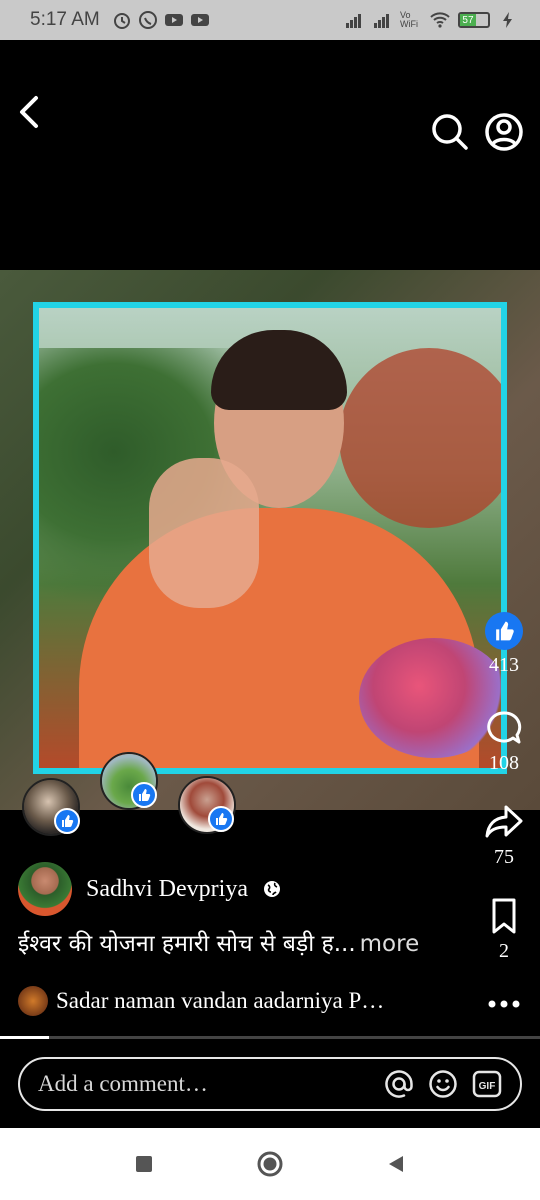 The height and width of the screenshot is (1200, 540). Describe the element at coordinates (45, 889) in the screenshot. I see `author-avatar` at that location.